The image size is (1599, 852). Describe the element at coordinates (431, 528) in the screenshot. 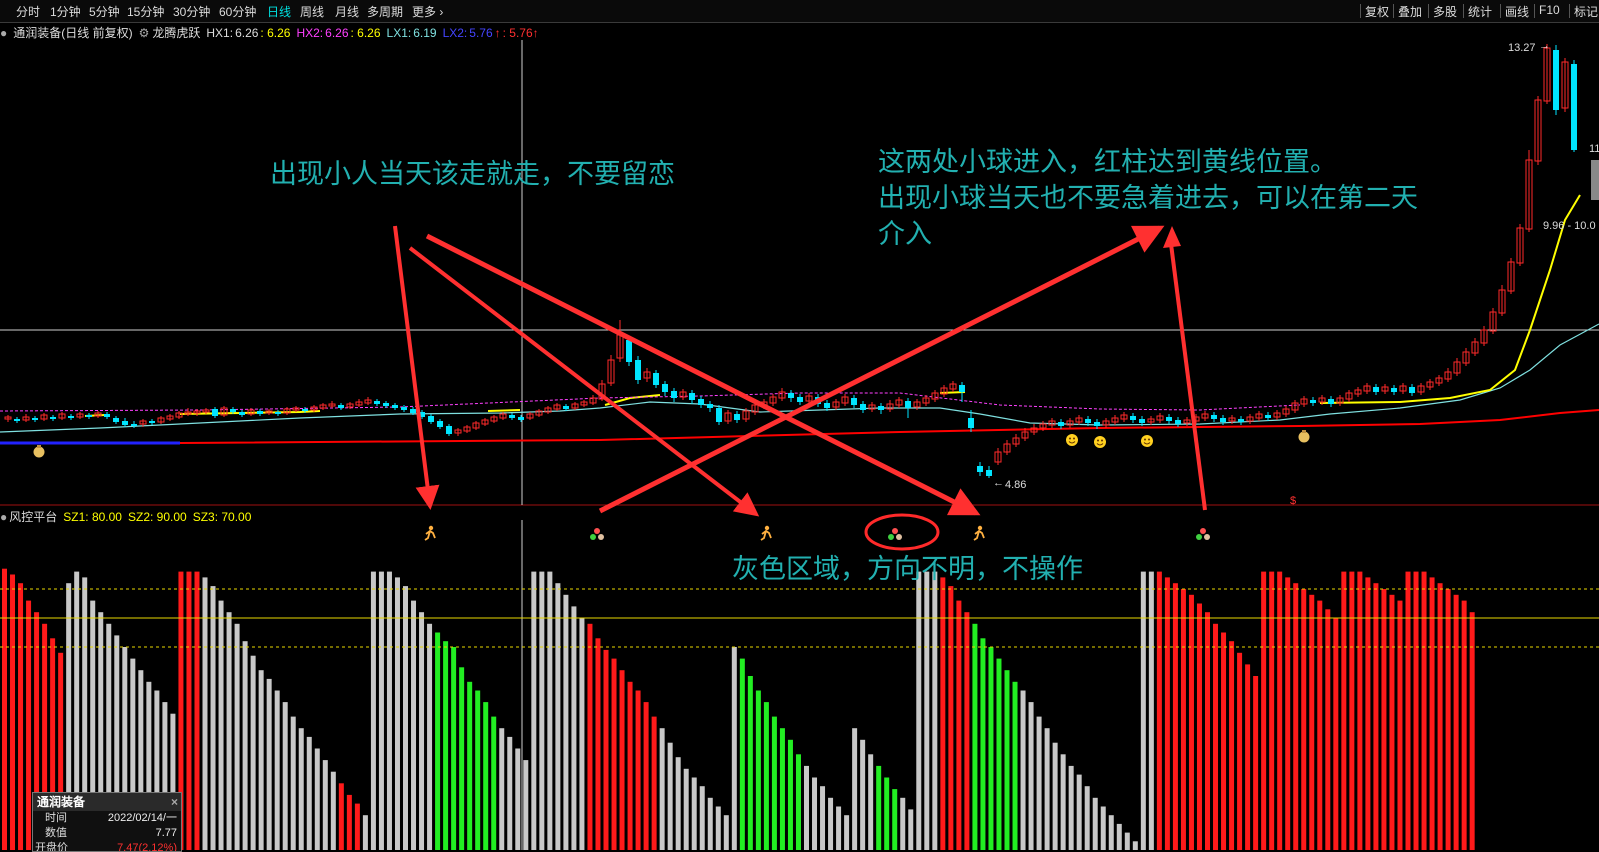

I see `runner-head` at that location.